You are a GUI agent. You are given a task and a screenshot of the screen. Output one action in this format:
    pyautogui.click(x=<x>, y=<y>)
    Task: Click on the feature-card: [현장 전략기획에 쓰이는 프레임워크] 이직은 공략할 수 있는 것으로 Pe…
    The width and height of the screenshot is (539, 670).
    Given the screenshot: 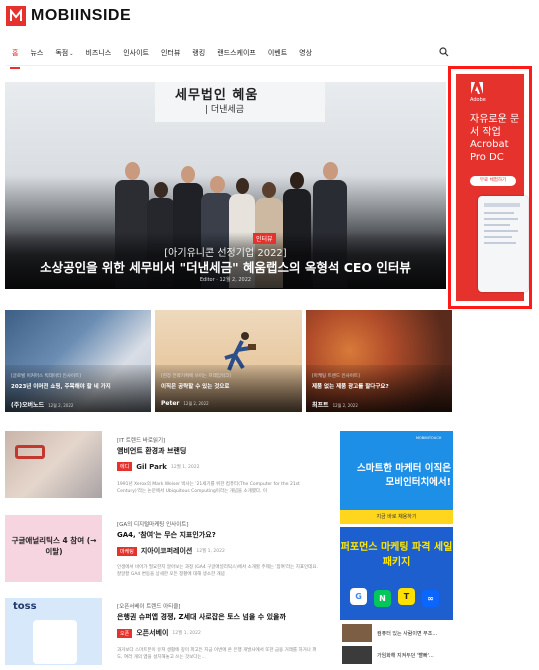 What is the action you would take?
    pyautogui.click(x=228, y=361)
    